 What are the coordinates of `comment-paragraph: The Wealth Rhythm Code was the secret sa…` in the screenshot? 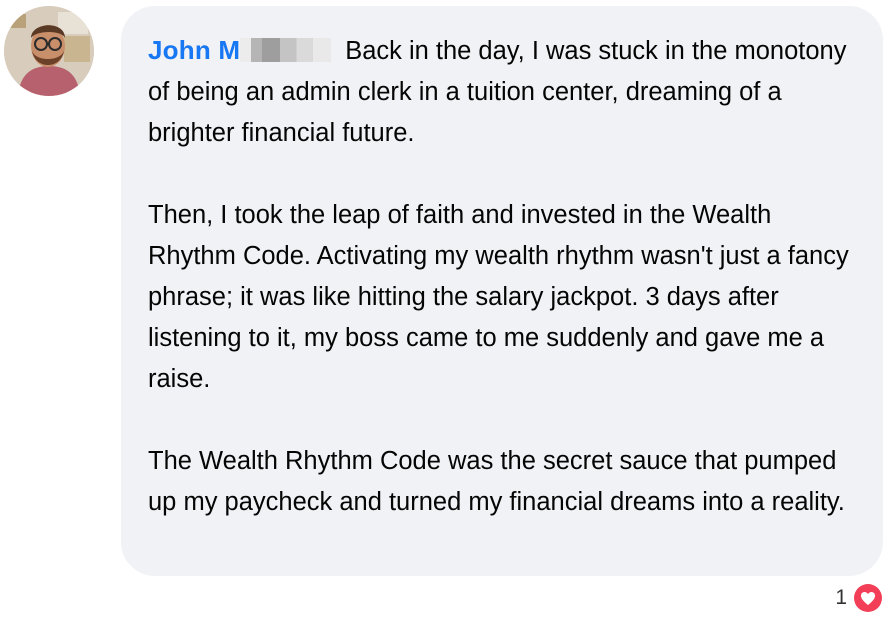 It's located at (496, 481).